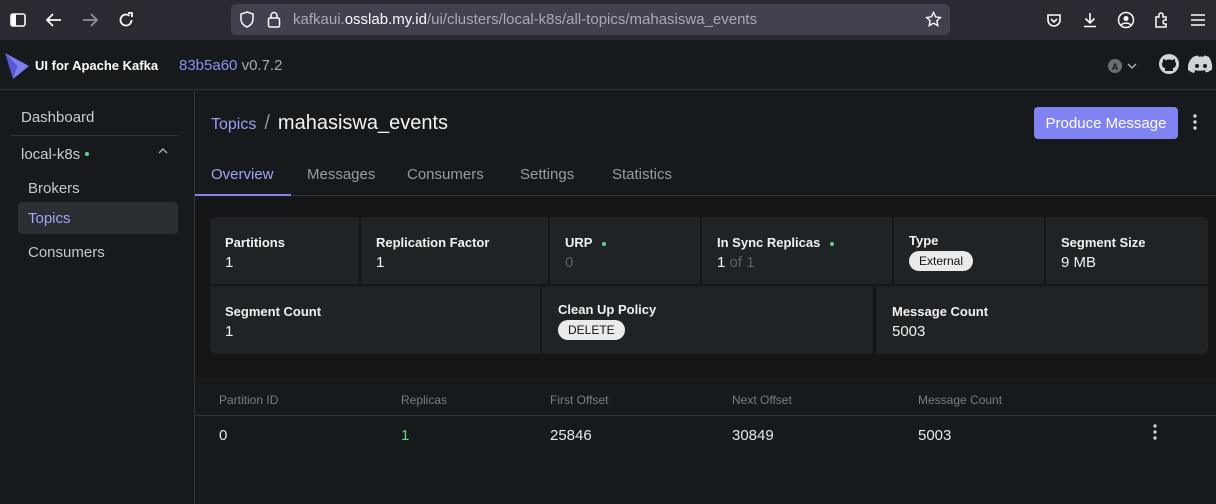 This screenshot has height=504, width=1216. What do you see at coordinates (1115, 67) in the screenshot?
I see `svg-text: A` at bounding box center [1115, 67].